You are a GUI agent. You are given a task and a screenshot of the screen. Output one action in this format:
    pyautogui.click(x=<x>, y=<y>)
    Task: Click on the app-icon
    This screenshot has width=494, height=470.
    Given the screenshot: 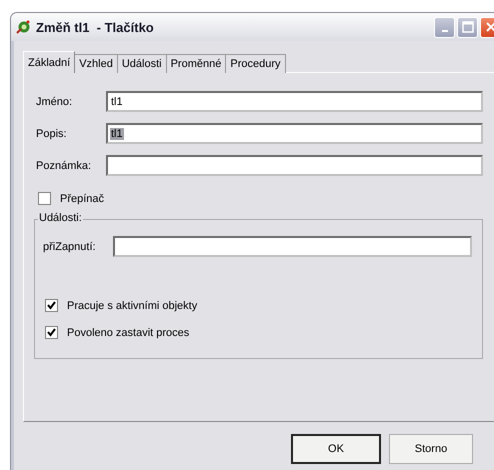 What is the action you would take?
    pyautogui.click(x=23, y=27)
    